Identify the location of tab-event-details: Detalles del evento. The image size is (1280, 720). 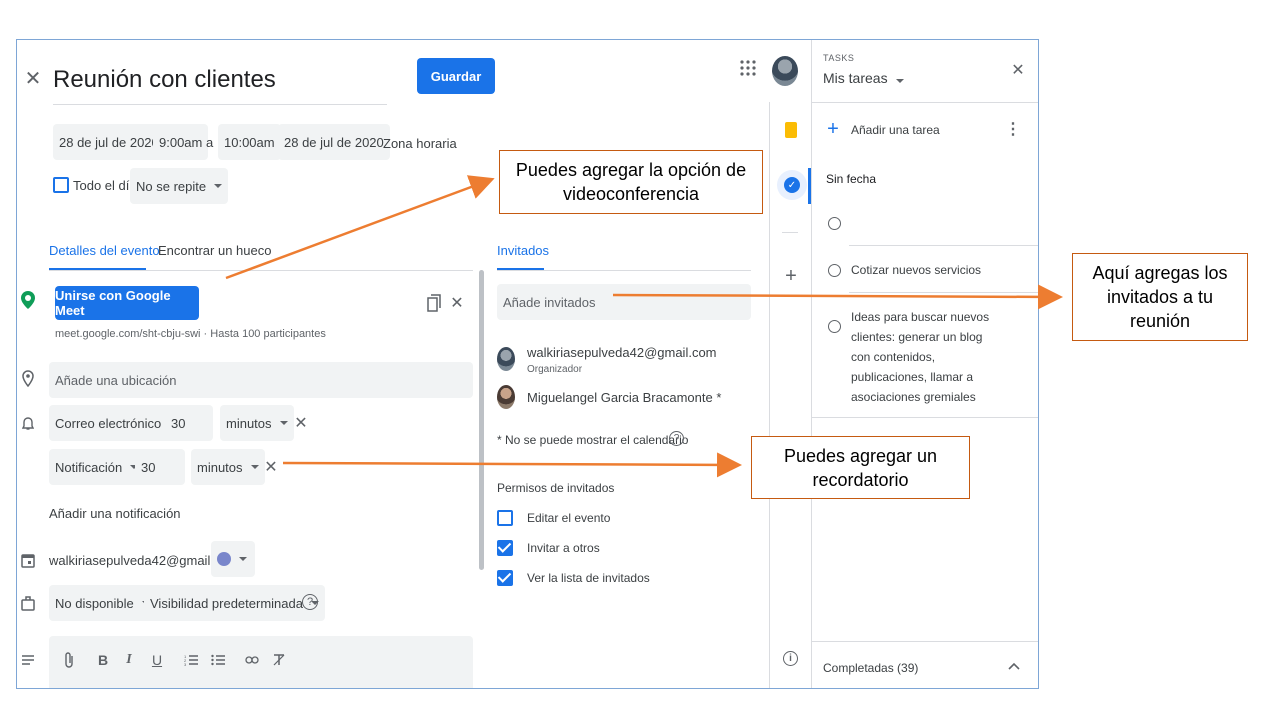
(104, 250).